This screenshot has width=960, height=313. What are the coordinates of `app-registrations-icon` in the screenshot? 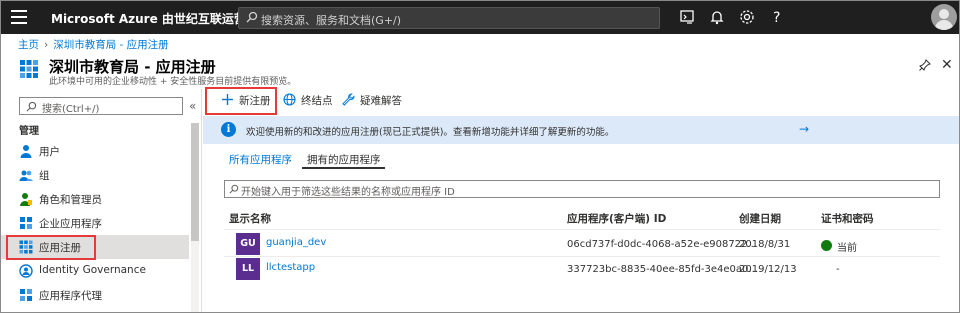 It's located at (29, 69).